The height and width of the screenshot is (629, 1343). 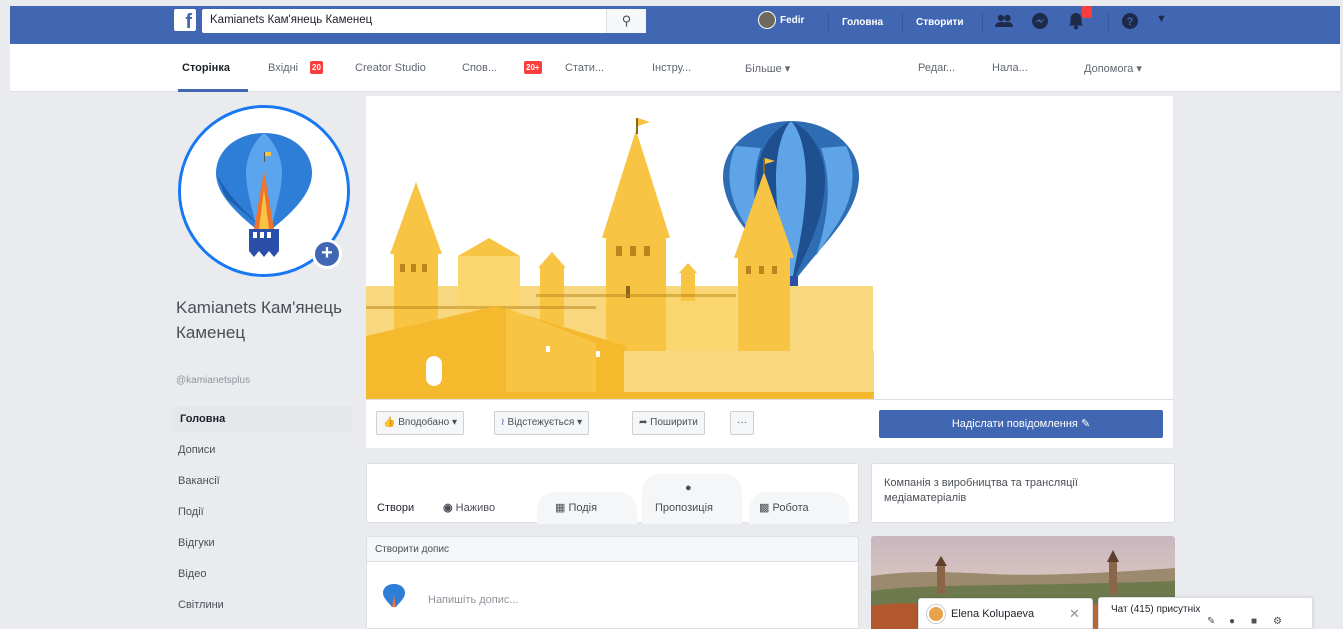 I want to click on share-label: Поширити, so click(x=674, y=422).